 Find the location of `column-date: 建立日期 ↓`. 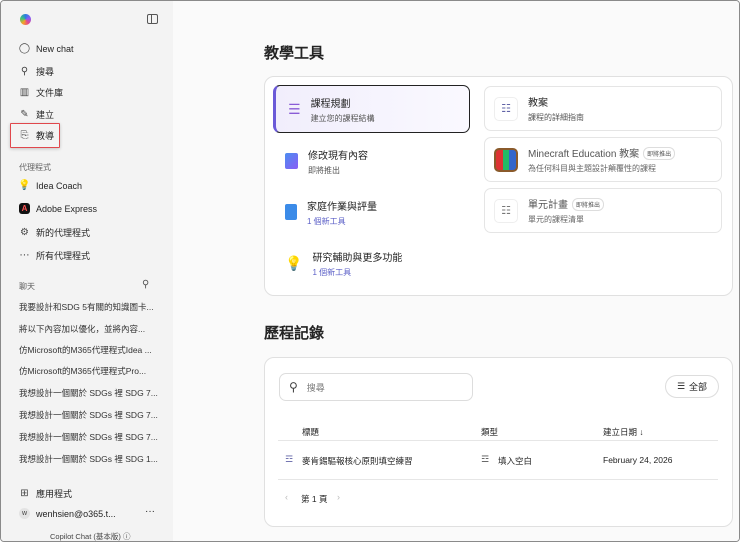

column-date: 建立日期 ↓ is located at coordinates (623, 432).